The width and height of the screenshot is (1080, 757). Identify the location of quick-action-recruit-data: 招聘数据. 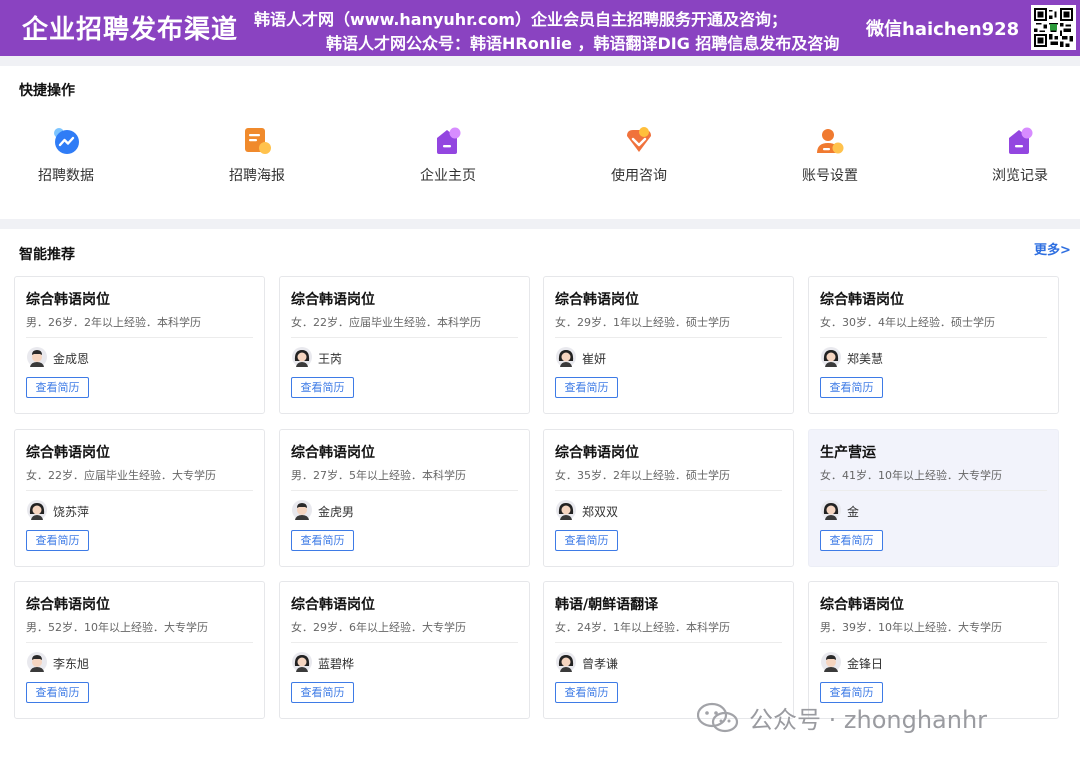
(66, 155).